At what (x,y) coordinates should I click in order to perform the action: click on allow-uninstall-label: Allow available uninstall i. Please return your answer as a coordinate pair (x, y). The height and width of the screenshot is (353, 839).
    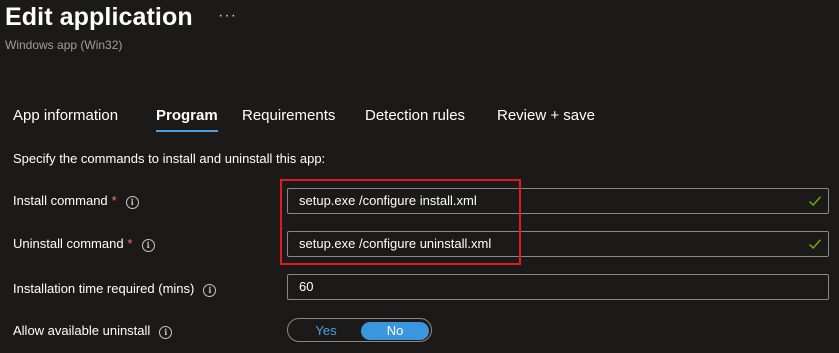
    Looking at the image, I should click on (93, 331).